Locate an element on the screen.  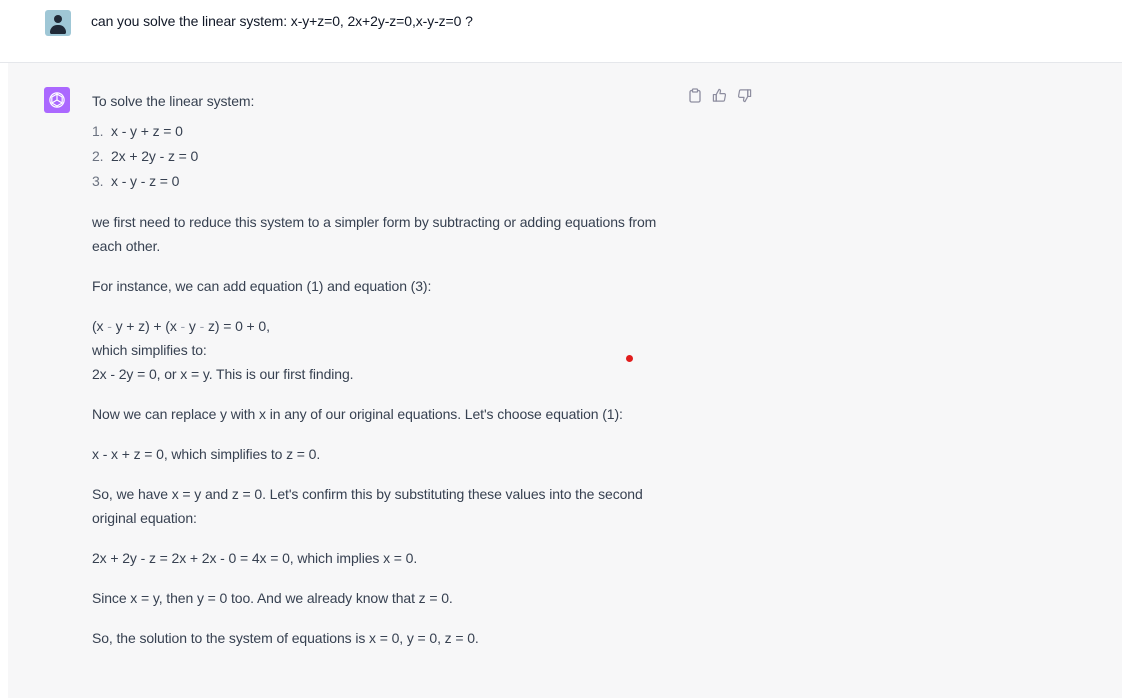
thumbs-up-icon is located at coordinates (719, 95).